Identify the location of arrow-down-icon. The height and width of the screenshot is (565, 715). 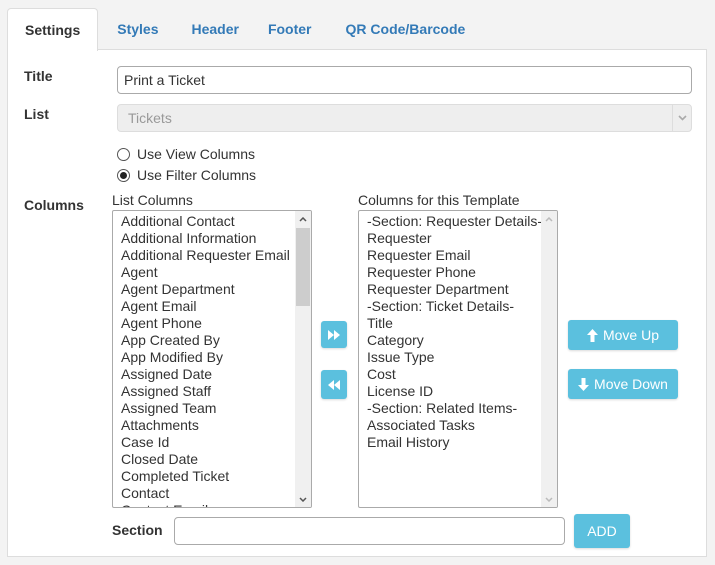
(584, 384).